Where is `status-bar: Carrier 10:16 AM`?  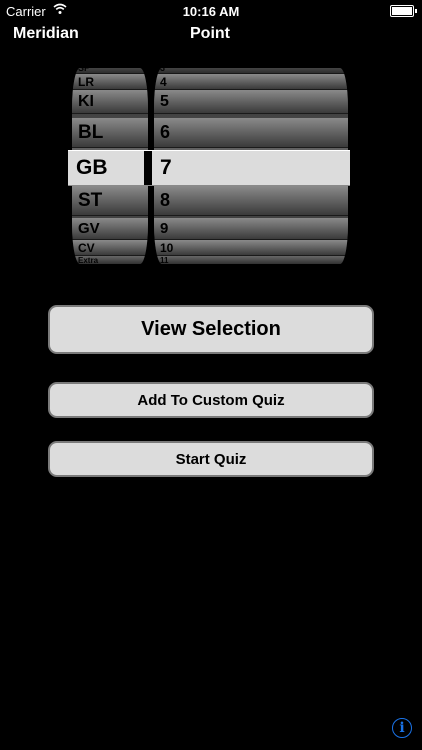 status-bar: Carrier 10:16 AM is located at coordinates (211, 11).